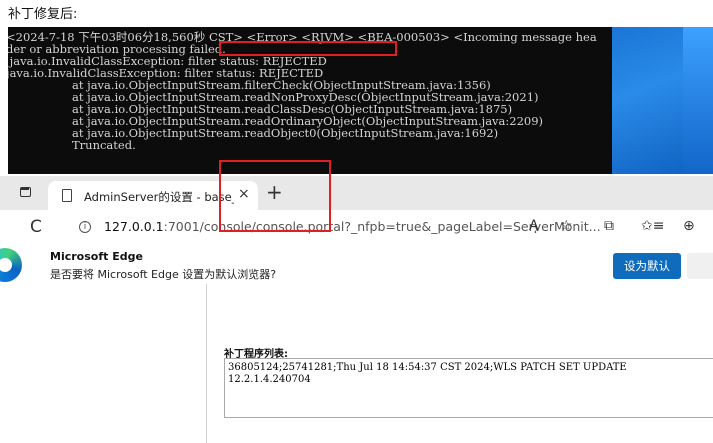  Describe the element at coordinates (134, 226) in the screenshot. I see `url-host: 127.0.0.1` at that location.